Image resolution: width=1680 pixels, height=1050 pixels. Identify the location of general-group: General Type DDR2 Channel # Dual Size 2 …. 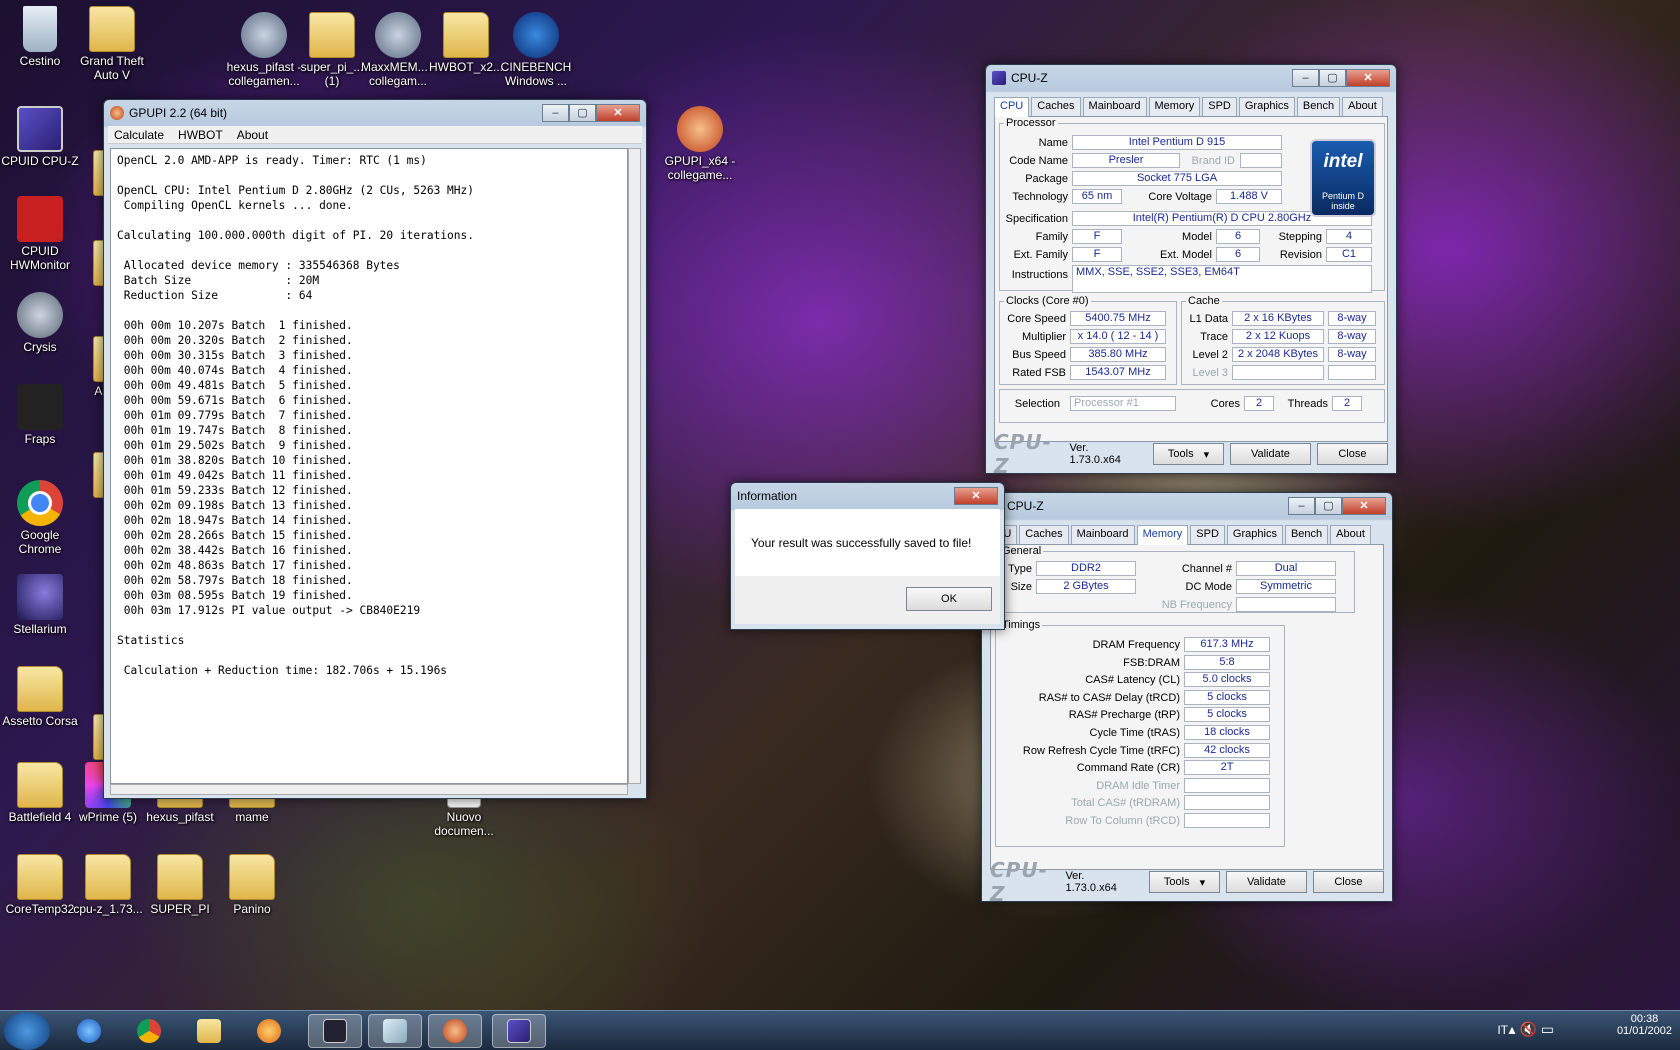
(1175, 579).